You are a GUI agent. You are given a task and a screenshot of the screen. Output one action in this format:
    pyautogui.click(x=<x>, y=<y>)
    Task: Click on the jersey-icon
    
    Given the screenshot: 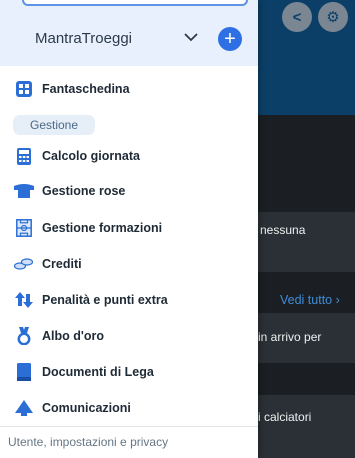 What is the action you would take?
    pyautogui.click(x=24, y=191)
    